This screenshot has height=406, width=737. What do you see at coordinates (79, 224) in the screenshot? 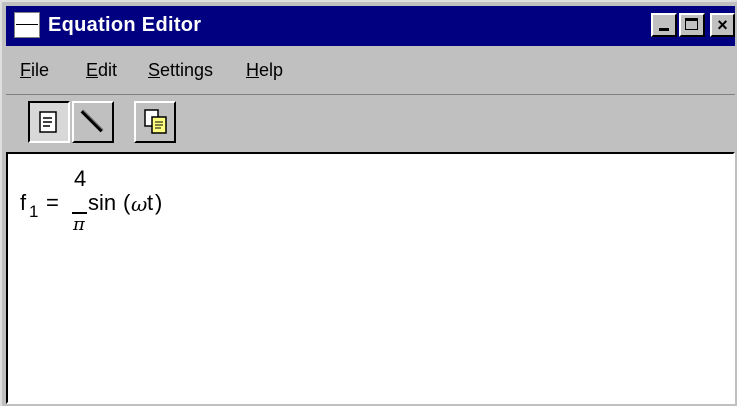
I see `eq-denominator: π` at bounding box center [79, 224].